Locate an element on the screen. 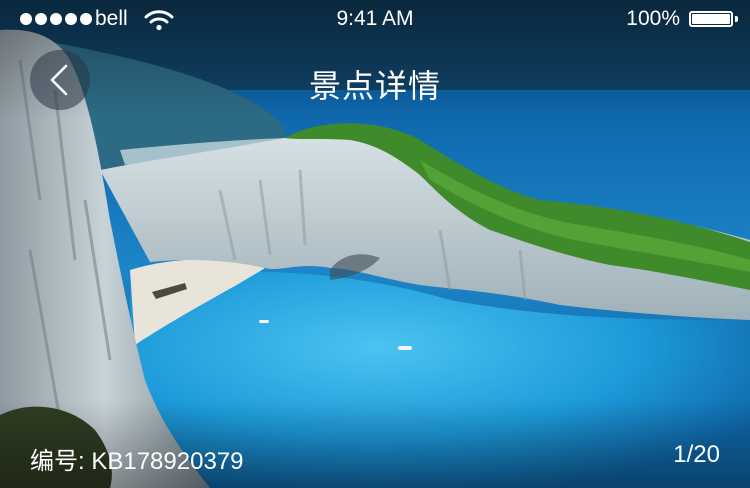 The image size is (750, 488). battery-percentage: 100% is located at coordinates (653, 18).